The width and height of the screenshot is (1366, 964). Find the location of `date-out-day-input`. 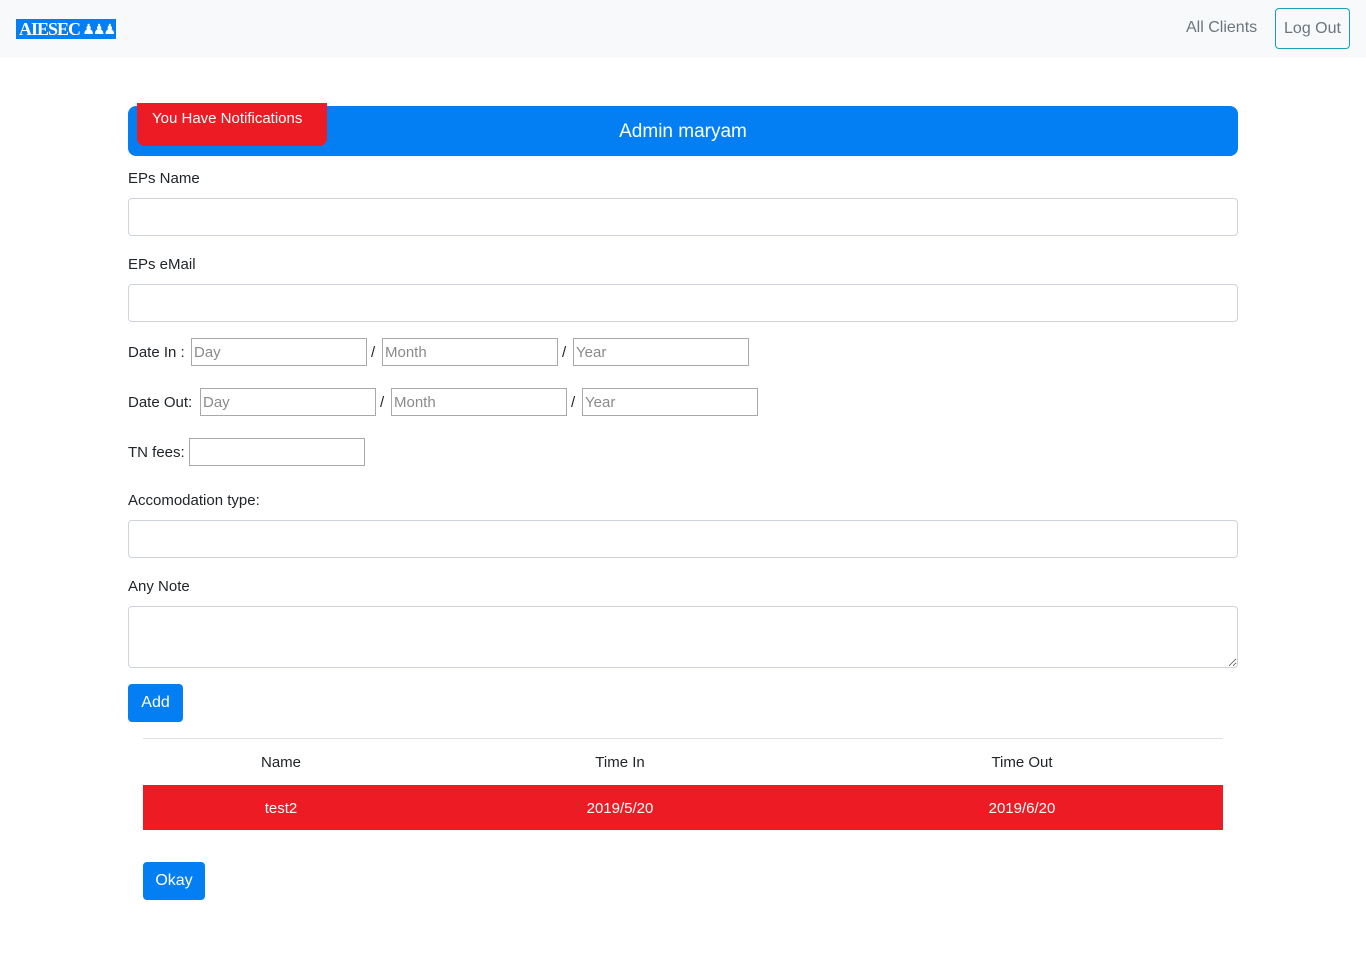

date-out-day-input is located at coordinates (288, 402).